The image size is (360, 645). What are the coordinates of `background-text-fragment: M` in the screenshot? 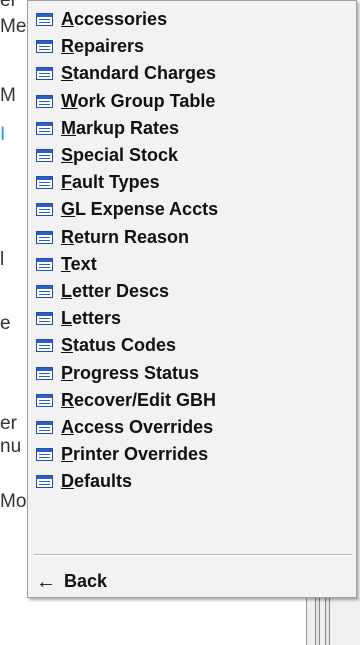 It's located at (8, 95).